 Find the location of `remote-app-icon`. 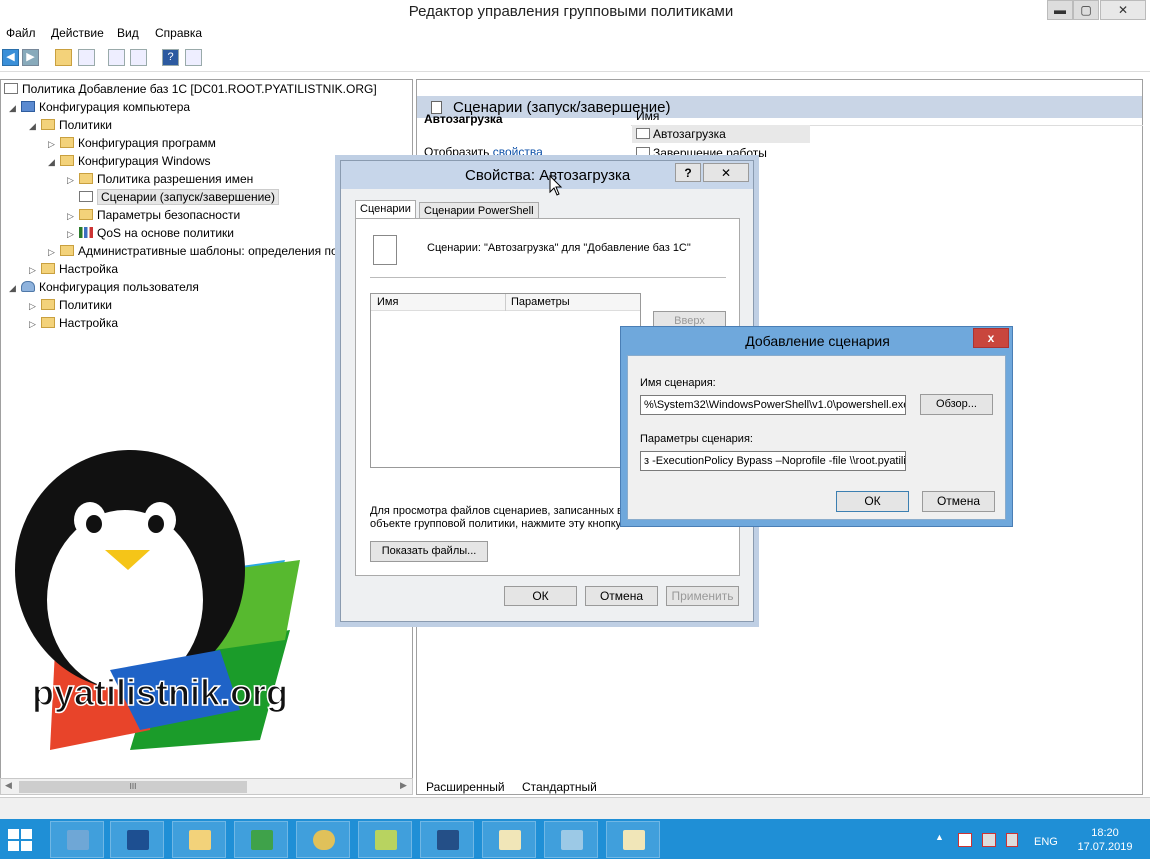

remote-app-icon is located at coordinates (571, 839).